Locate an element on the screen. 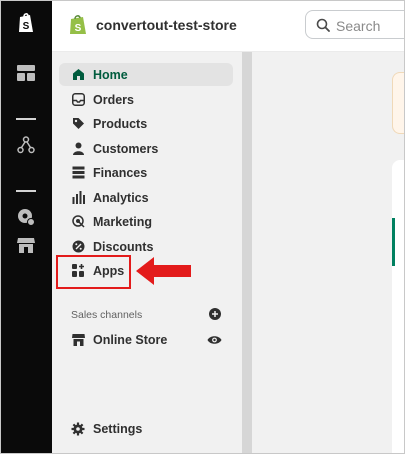 The height and width of the screenshot is (454, 405). sidebar-item-customers: Customers is located at coordinates (146, 148).